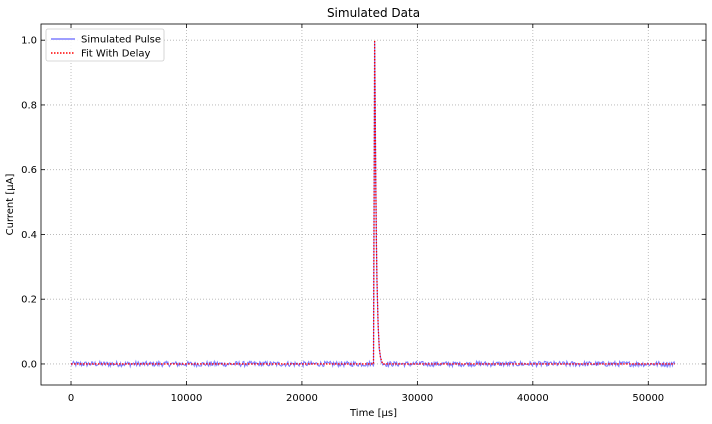  I want to click on x-axis-label: Time [µs], so click(373, 413).